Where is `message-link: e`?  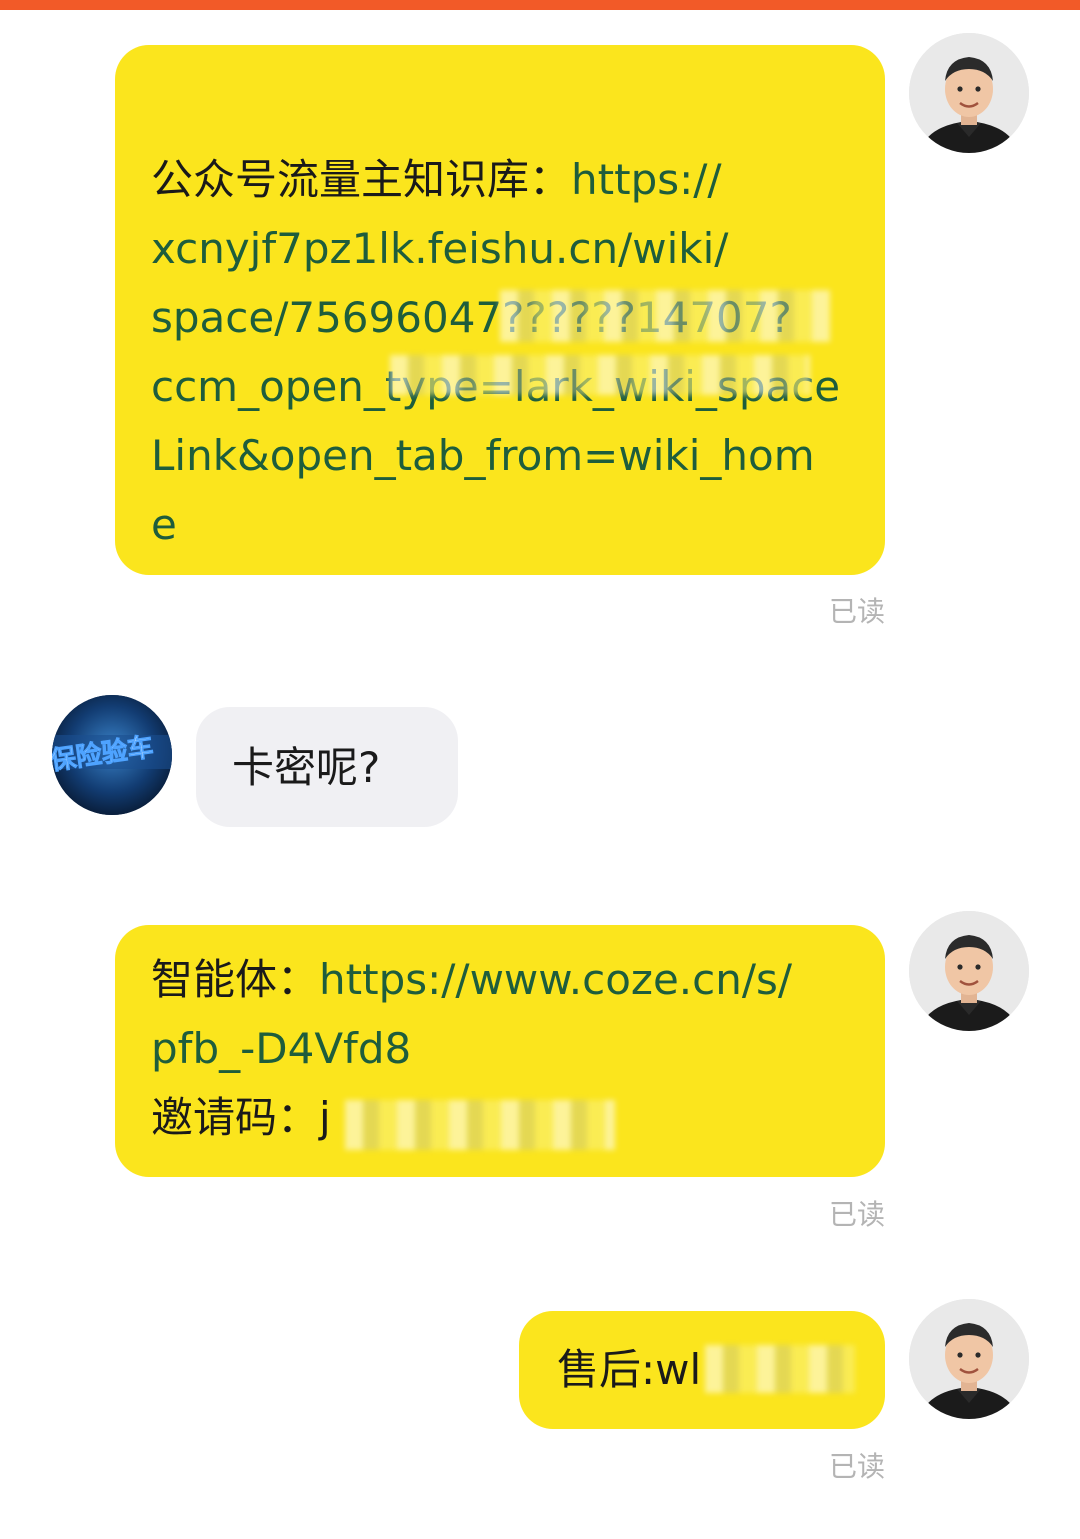 message-link: e is located at coordinates (164, 524).